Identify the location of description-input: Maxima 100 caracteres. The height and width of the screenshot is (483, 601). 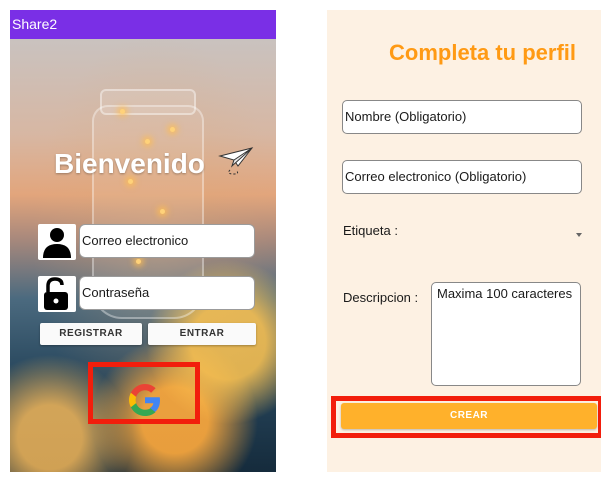
(506, 334).